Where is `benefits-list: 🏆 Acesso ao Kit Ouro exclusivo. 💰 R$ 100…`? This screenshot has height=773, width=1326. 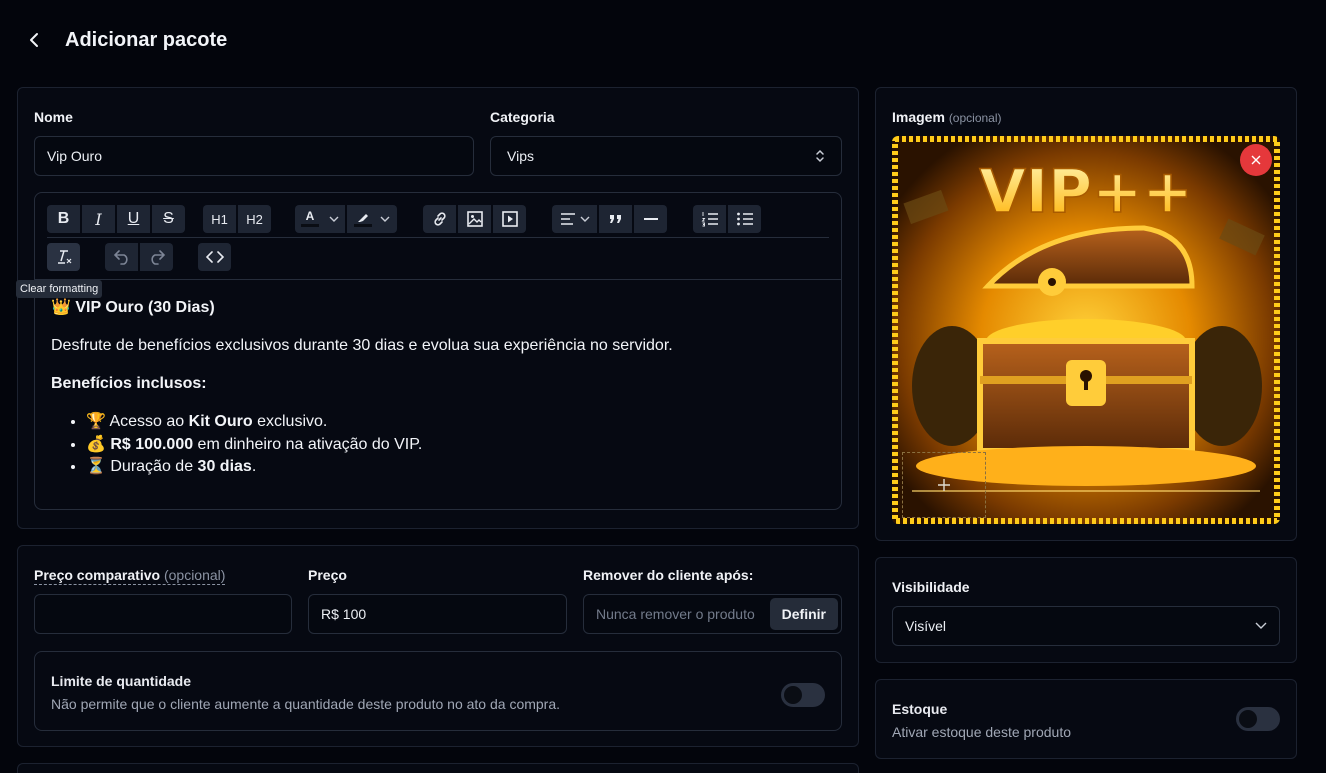 benefits-list: 🏆 Acesso ao Kit Ouro exclusivo. 💰 R$ 100… is located at coordinates (379, 445).